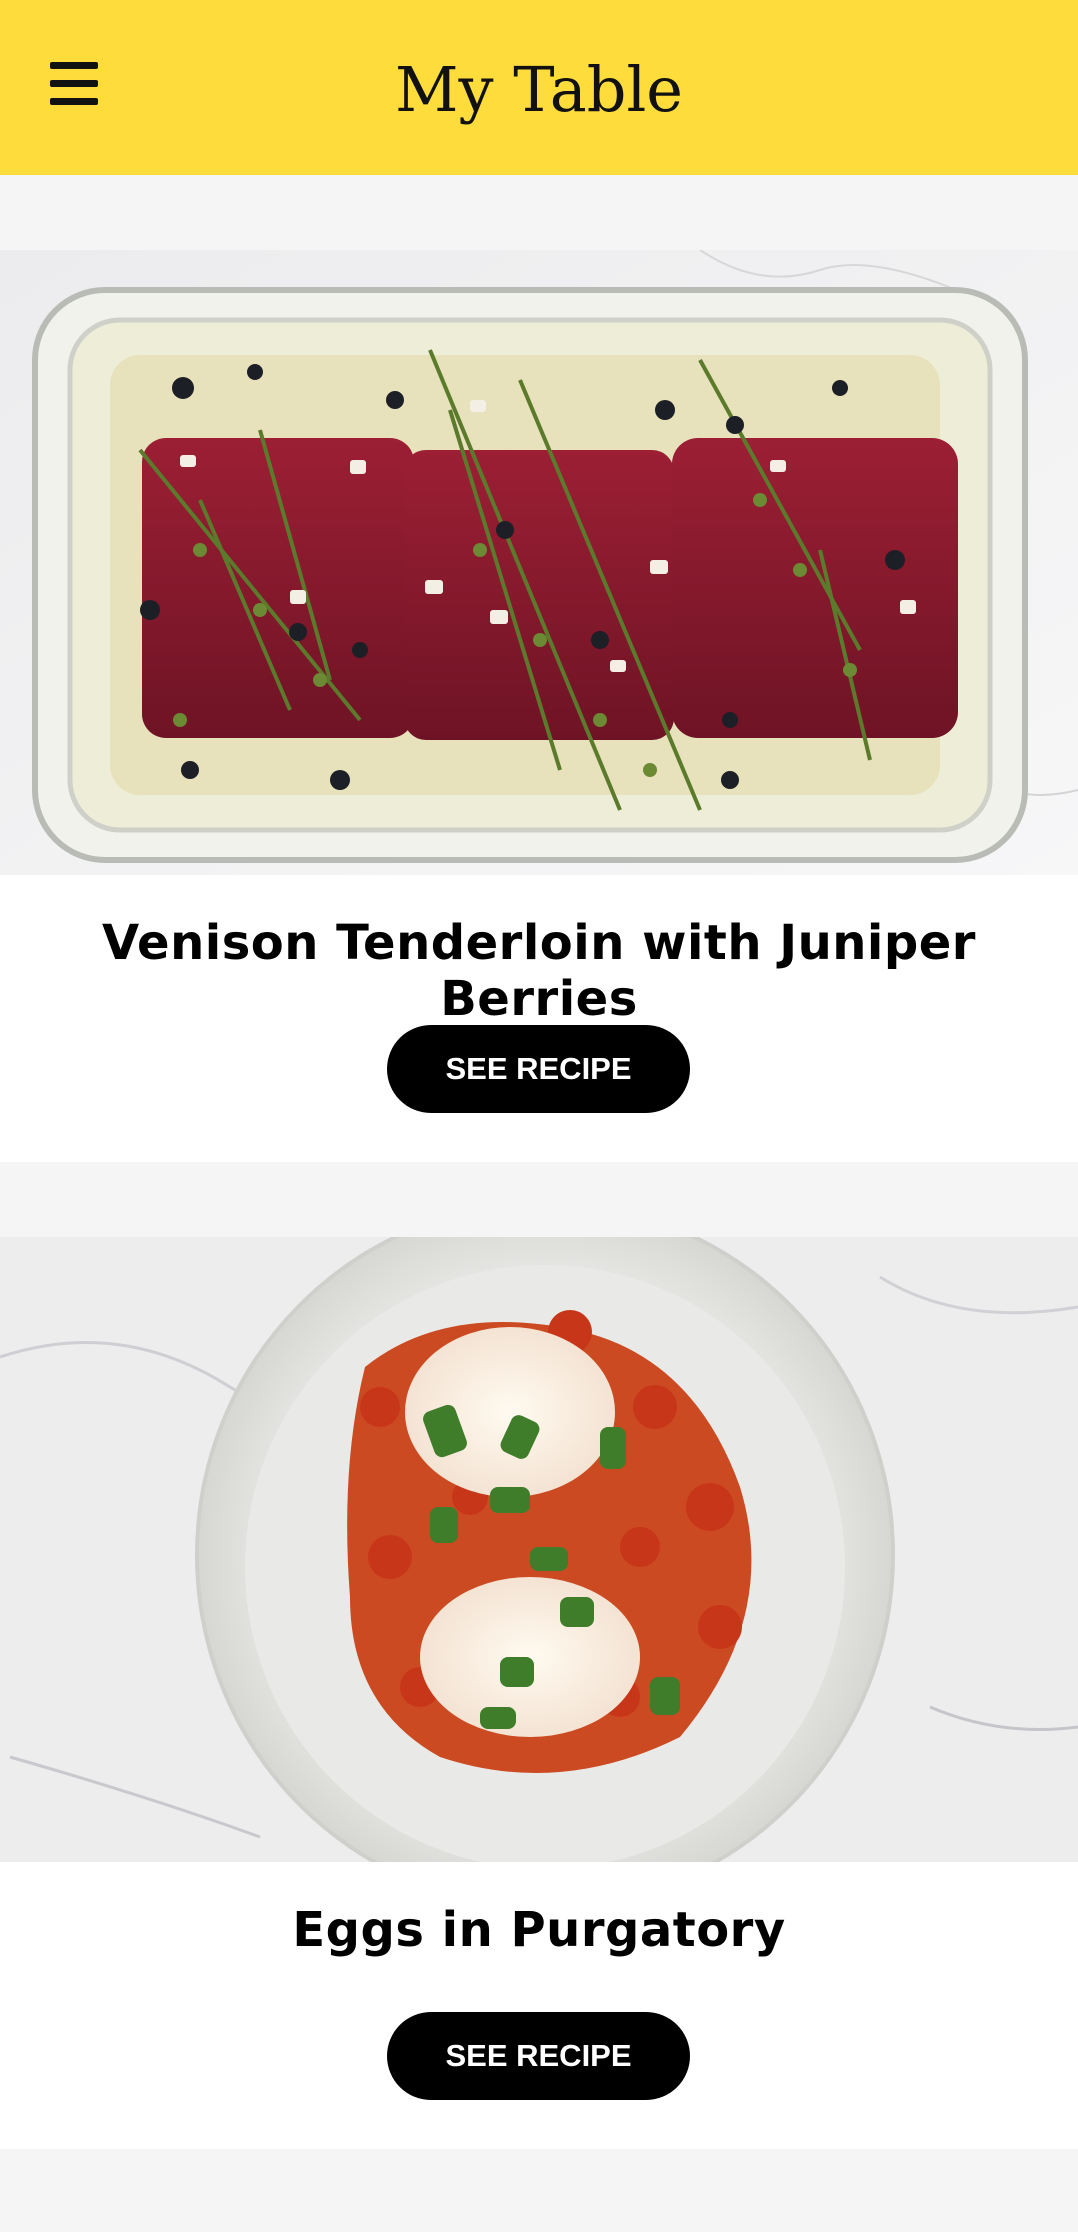  Describe the element at coordinates (539, 971) in the screenshot. I see `recipe-title: Venison Tenderloin with Juniper Berries` at that location.